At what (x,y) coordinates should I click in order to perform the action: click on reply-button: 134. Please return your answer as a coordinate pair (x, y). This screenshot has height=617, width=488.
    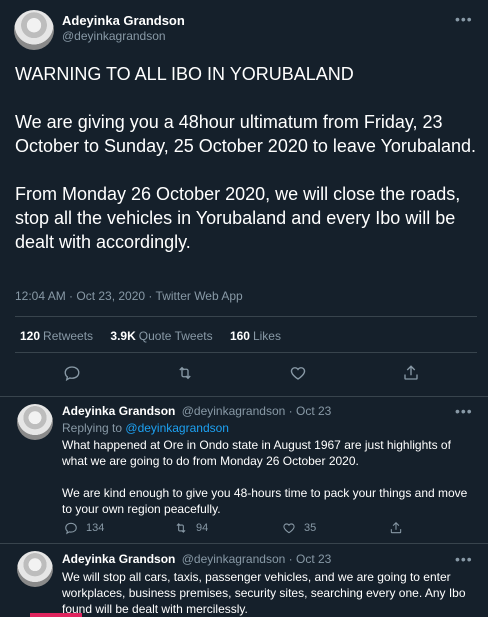
    Looking at the image, I should click on (84, 528).